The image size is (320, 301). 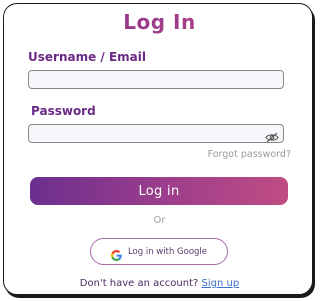 I want to click on forgot-password-link: Forgot password?, so click(x=249, y=154).